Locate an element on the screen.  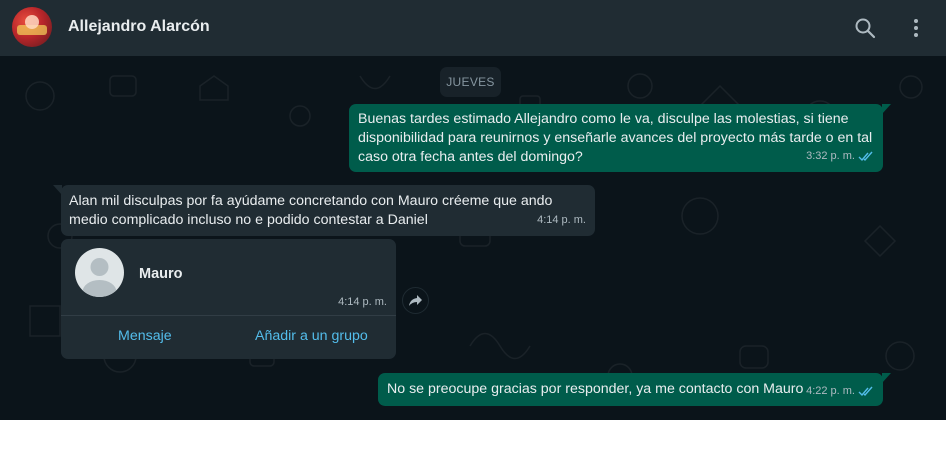
contact-avatar is located at coordinates (32, 27).